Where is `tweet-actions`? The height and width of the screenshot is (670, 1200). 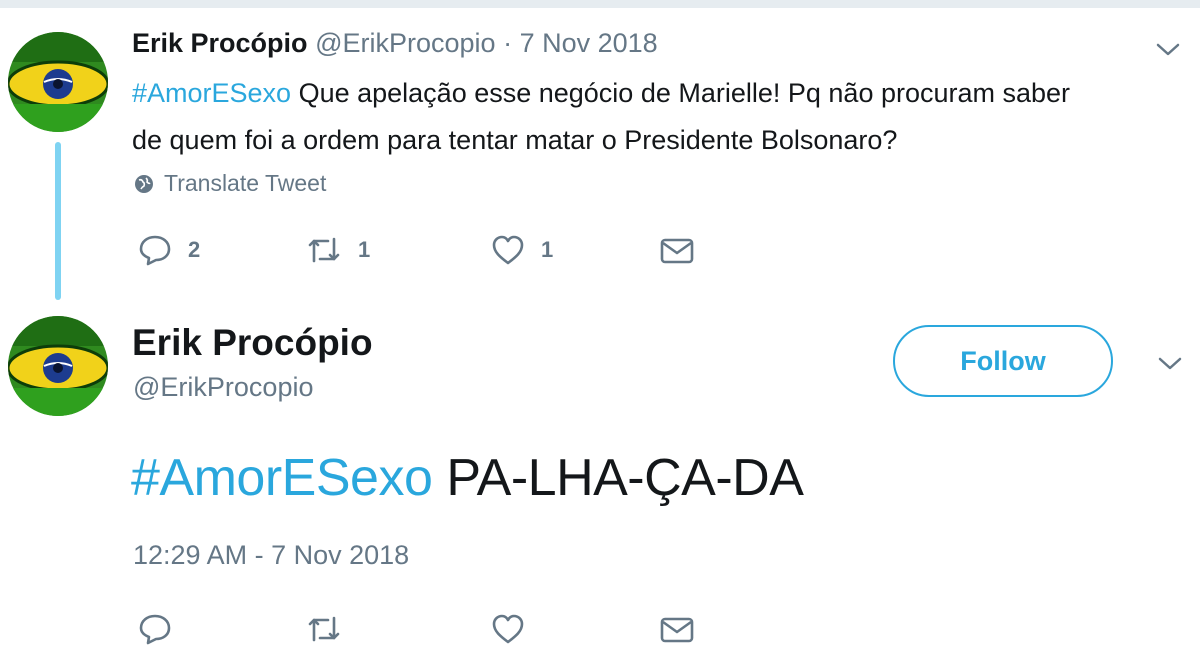 tweet-actions is located at coordinates (416, 629).